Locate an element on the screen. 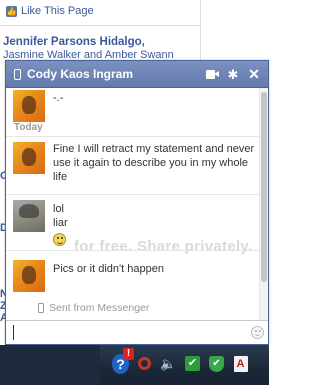 This screenshot has width=320, height=385. chat-scrollbar is located at coordinates (263, 204).